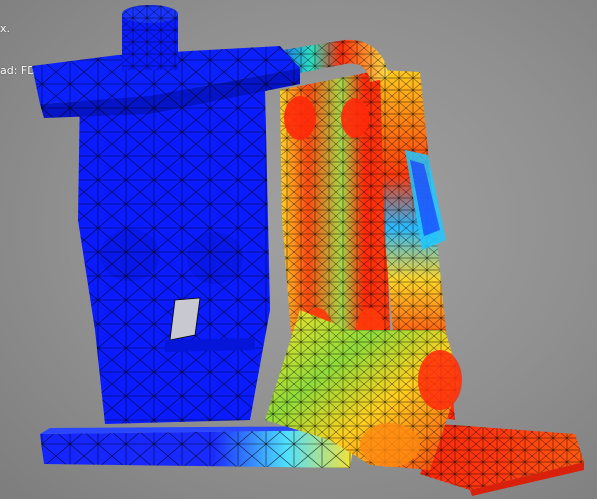 The image size is (597, 499). I want to click on clamp-pin, so click(150, 37).